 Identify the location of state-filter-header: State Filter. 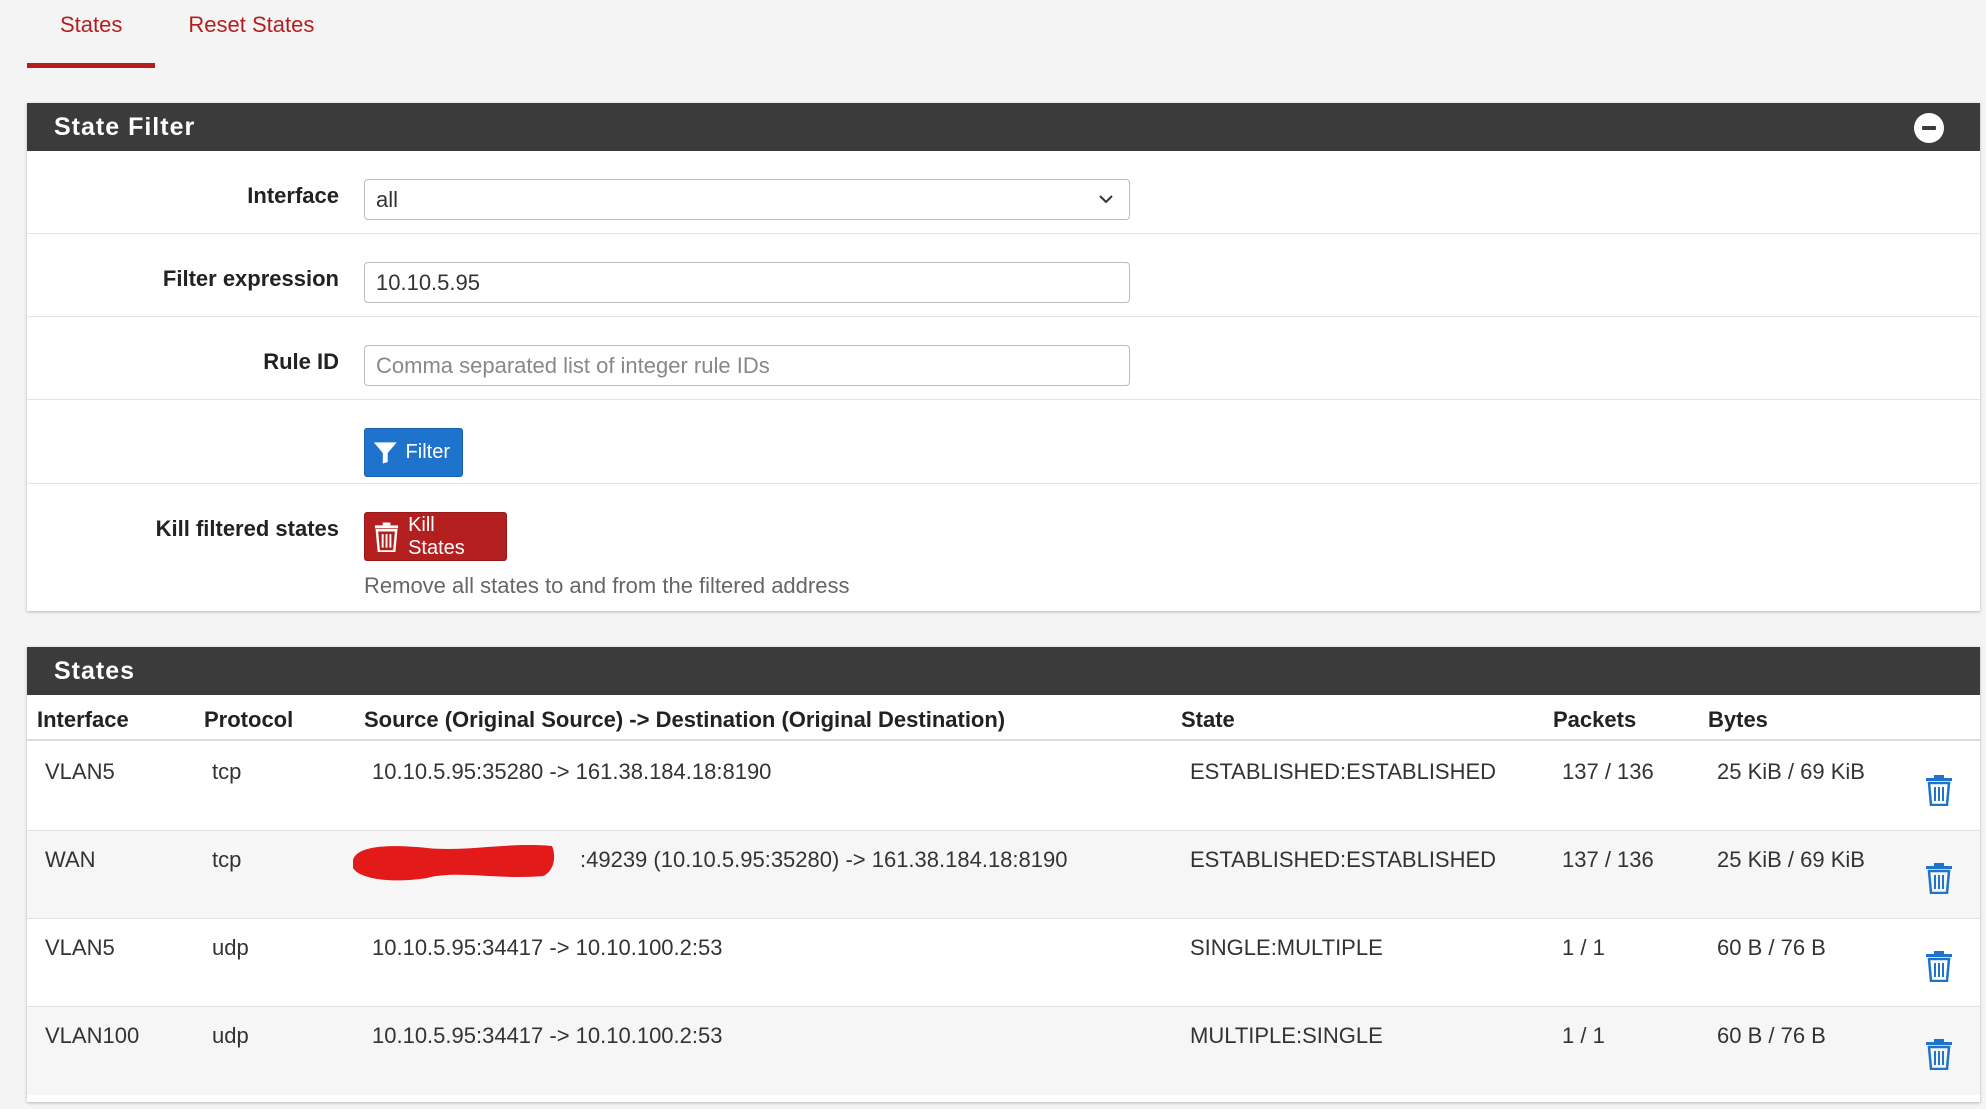
(1003, 127).